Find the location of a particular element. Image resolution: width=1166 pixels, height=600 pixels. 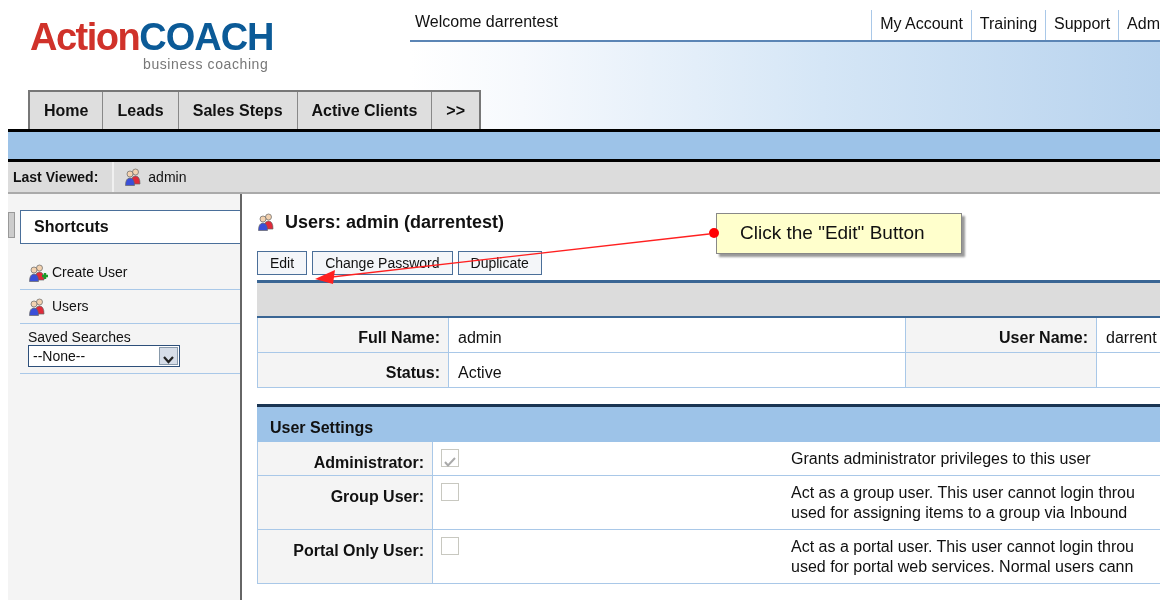

shortcut-link: Users is located at coordinates (70, 306).